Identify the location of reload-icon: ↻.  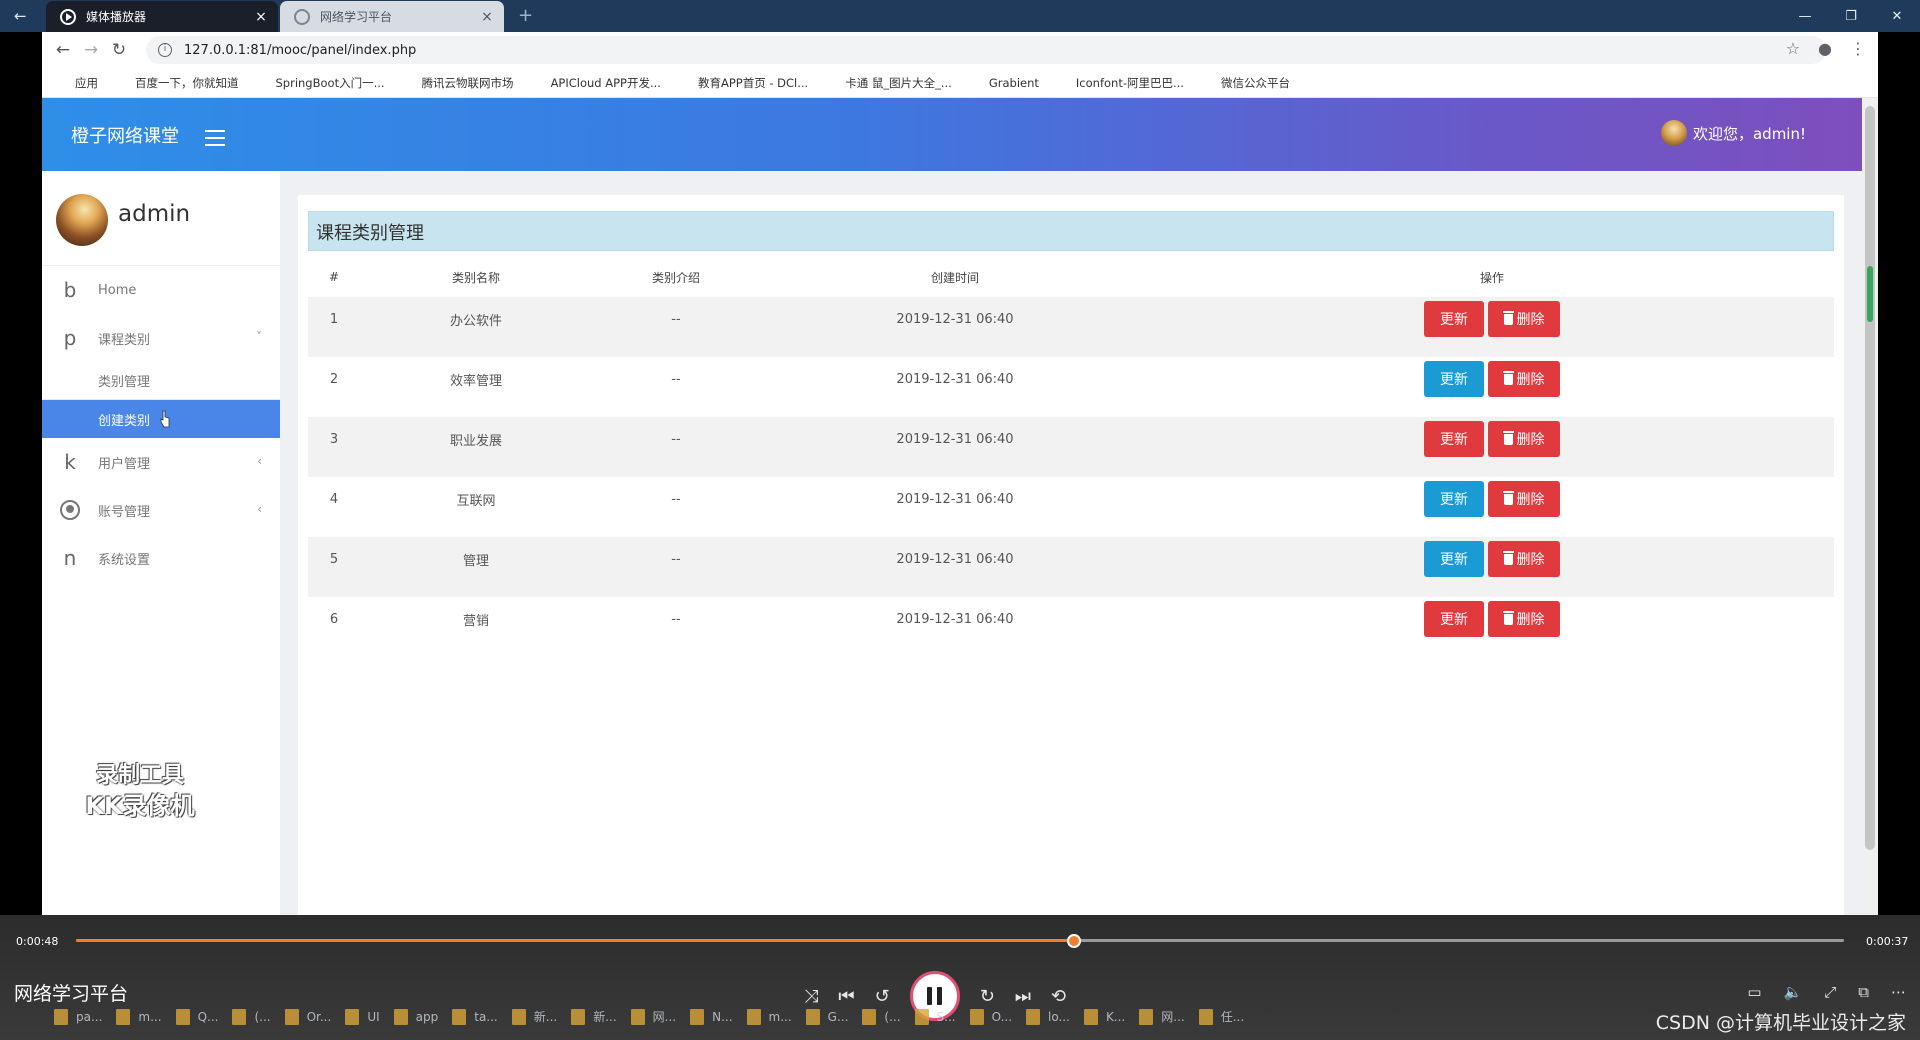
(119, 50).